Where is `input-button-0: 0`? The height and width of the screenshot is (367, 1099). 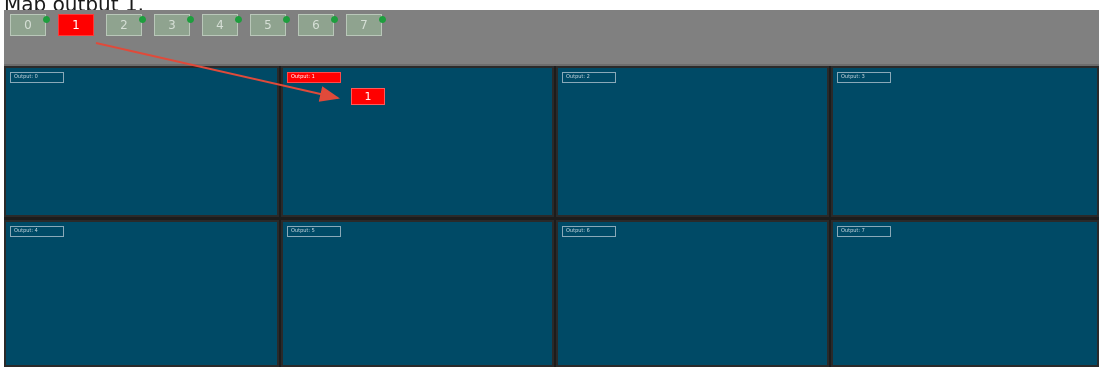
input-button-0: 0 is located at coordinates (30, 25).